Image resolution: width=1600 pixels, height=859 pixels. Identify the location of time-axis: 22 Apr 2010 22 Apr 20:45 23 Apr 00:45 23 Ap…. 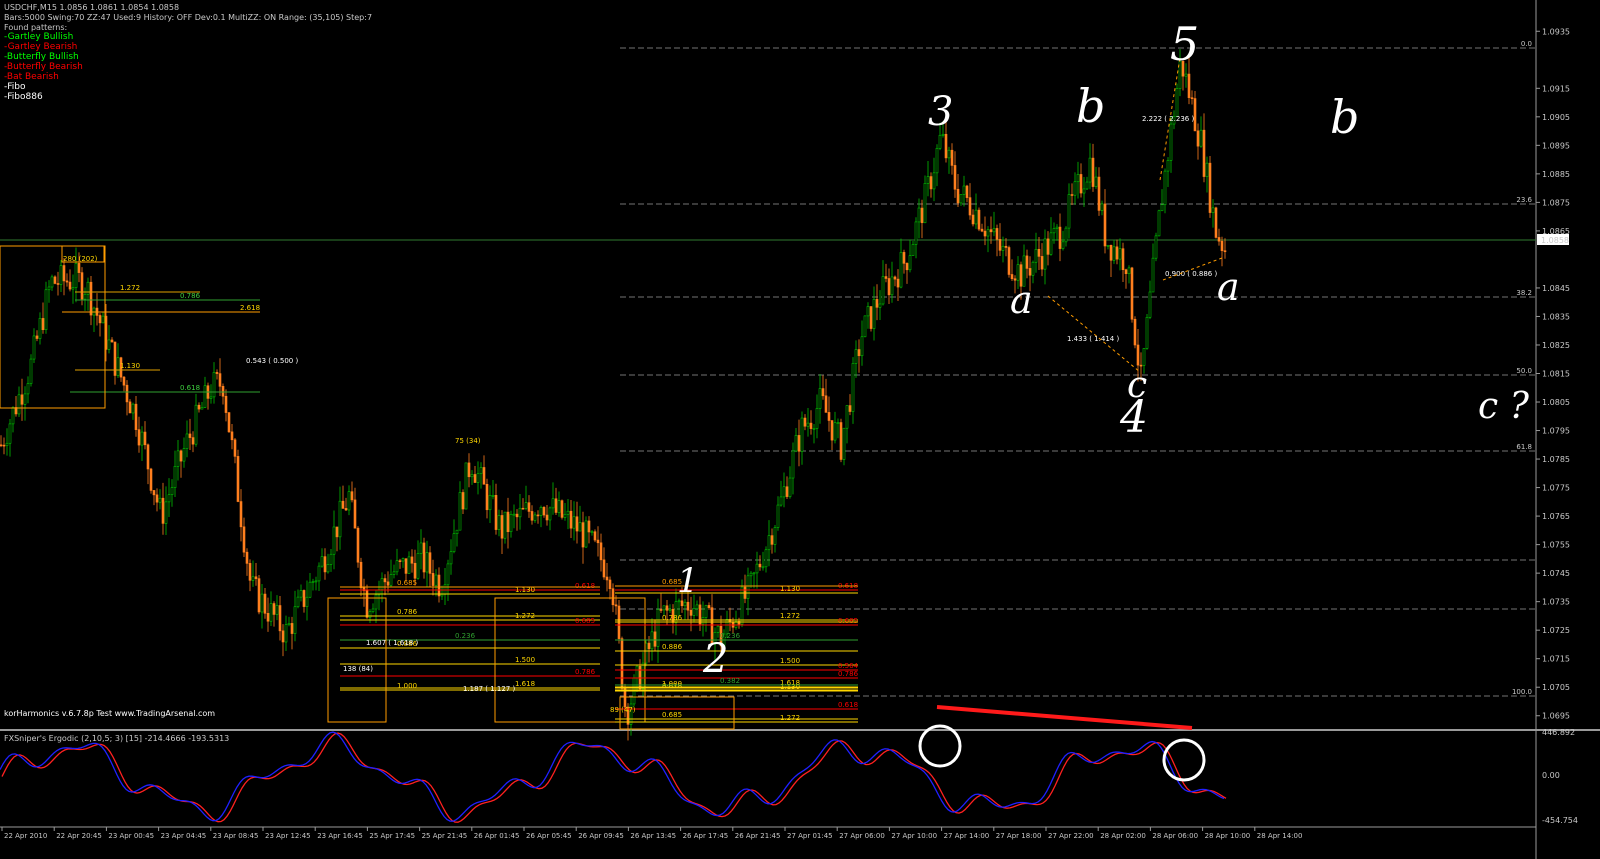
(651, 833).